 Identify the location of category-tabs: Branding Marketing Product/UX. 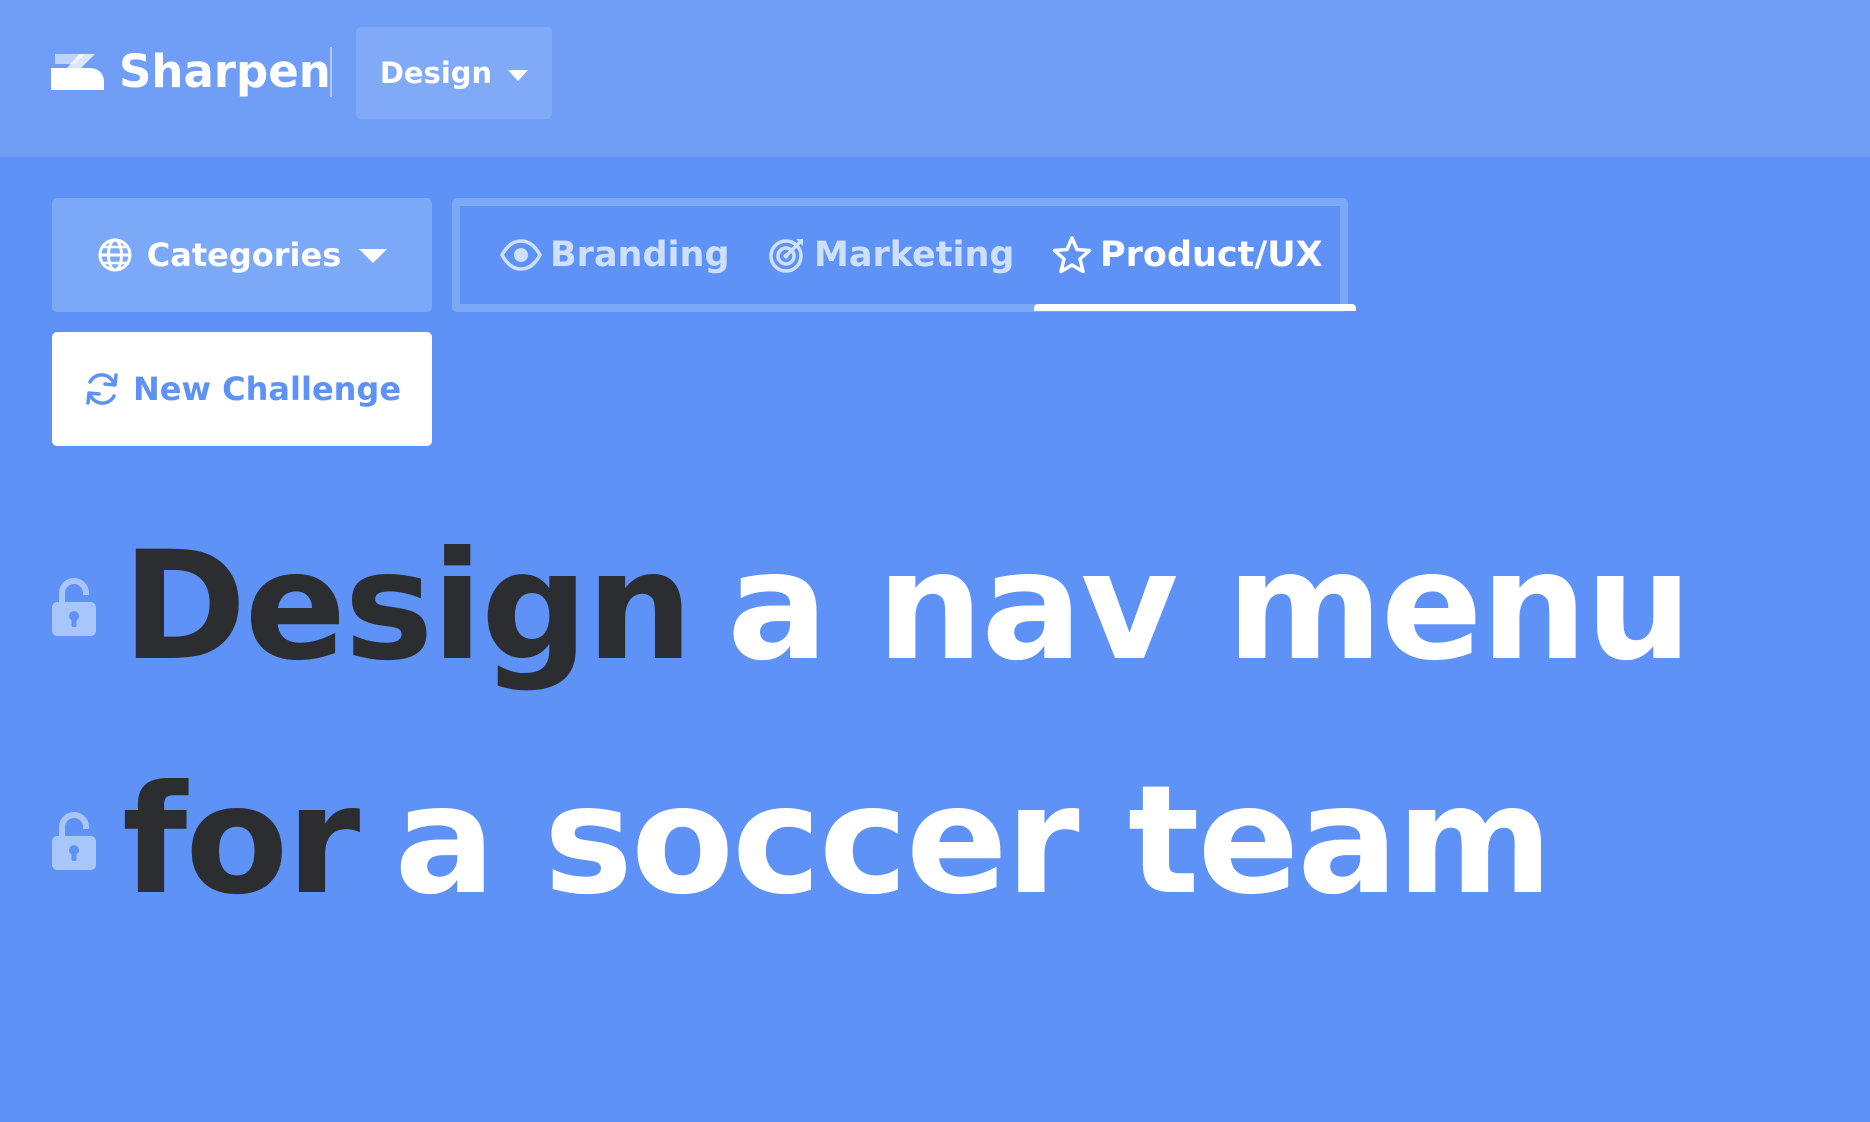
(904, 255).